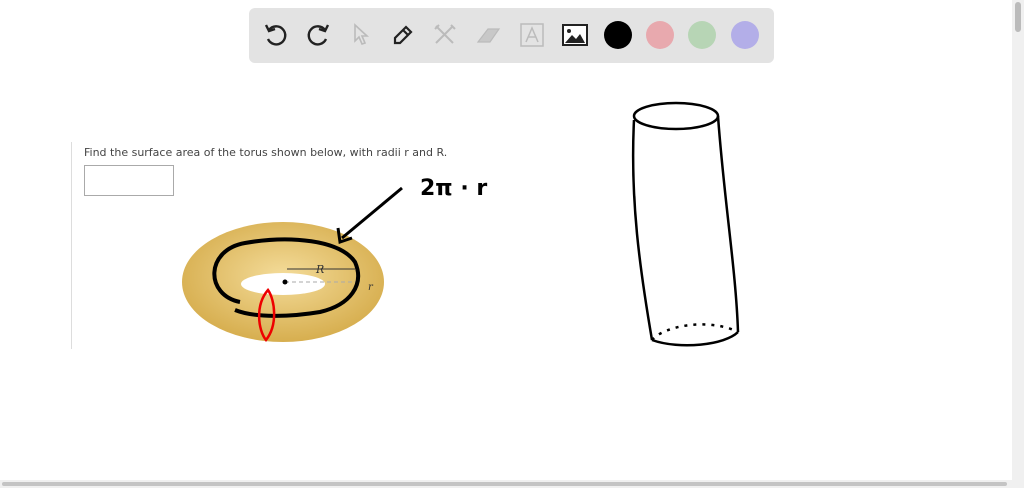 This screenshot has height=488, width=1024. I want to click on horizontal-scroll-thumb, so click(504, 484).